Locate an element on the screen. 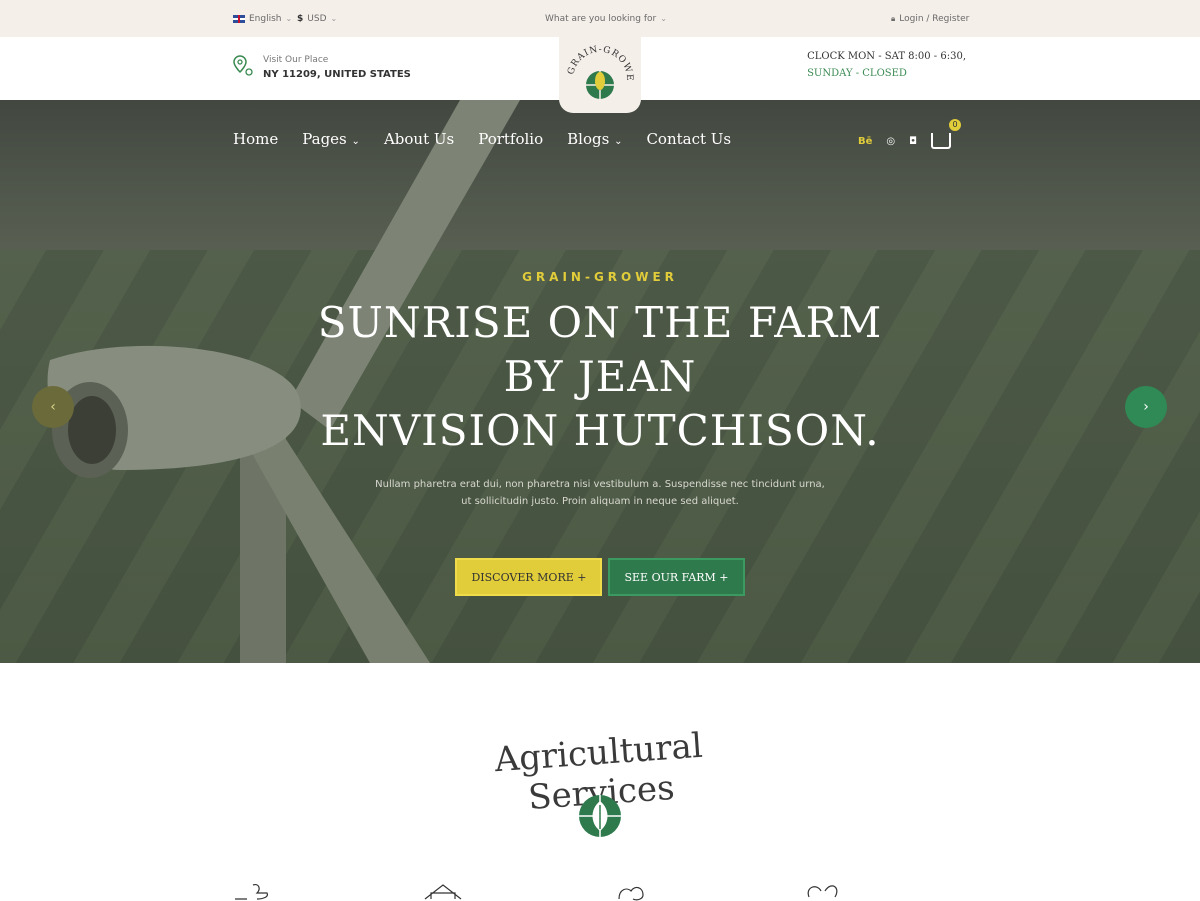 This screenshot has width=1200, height=901. search-dropdown: What are you looking for ⌄ is located at coordinates (606, 18).